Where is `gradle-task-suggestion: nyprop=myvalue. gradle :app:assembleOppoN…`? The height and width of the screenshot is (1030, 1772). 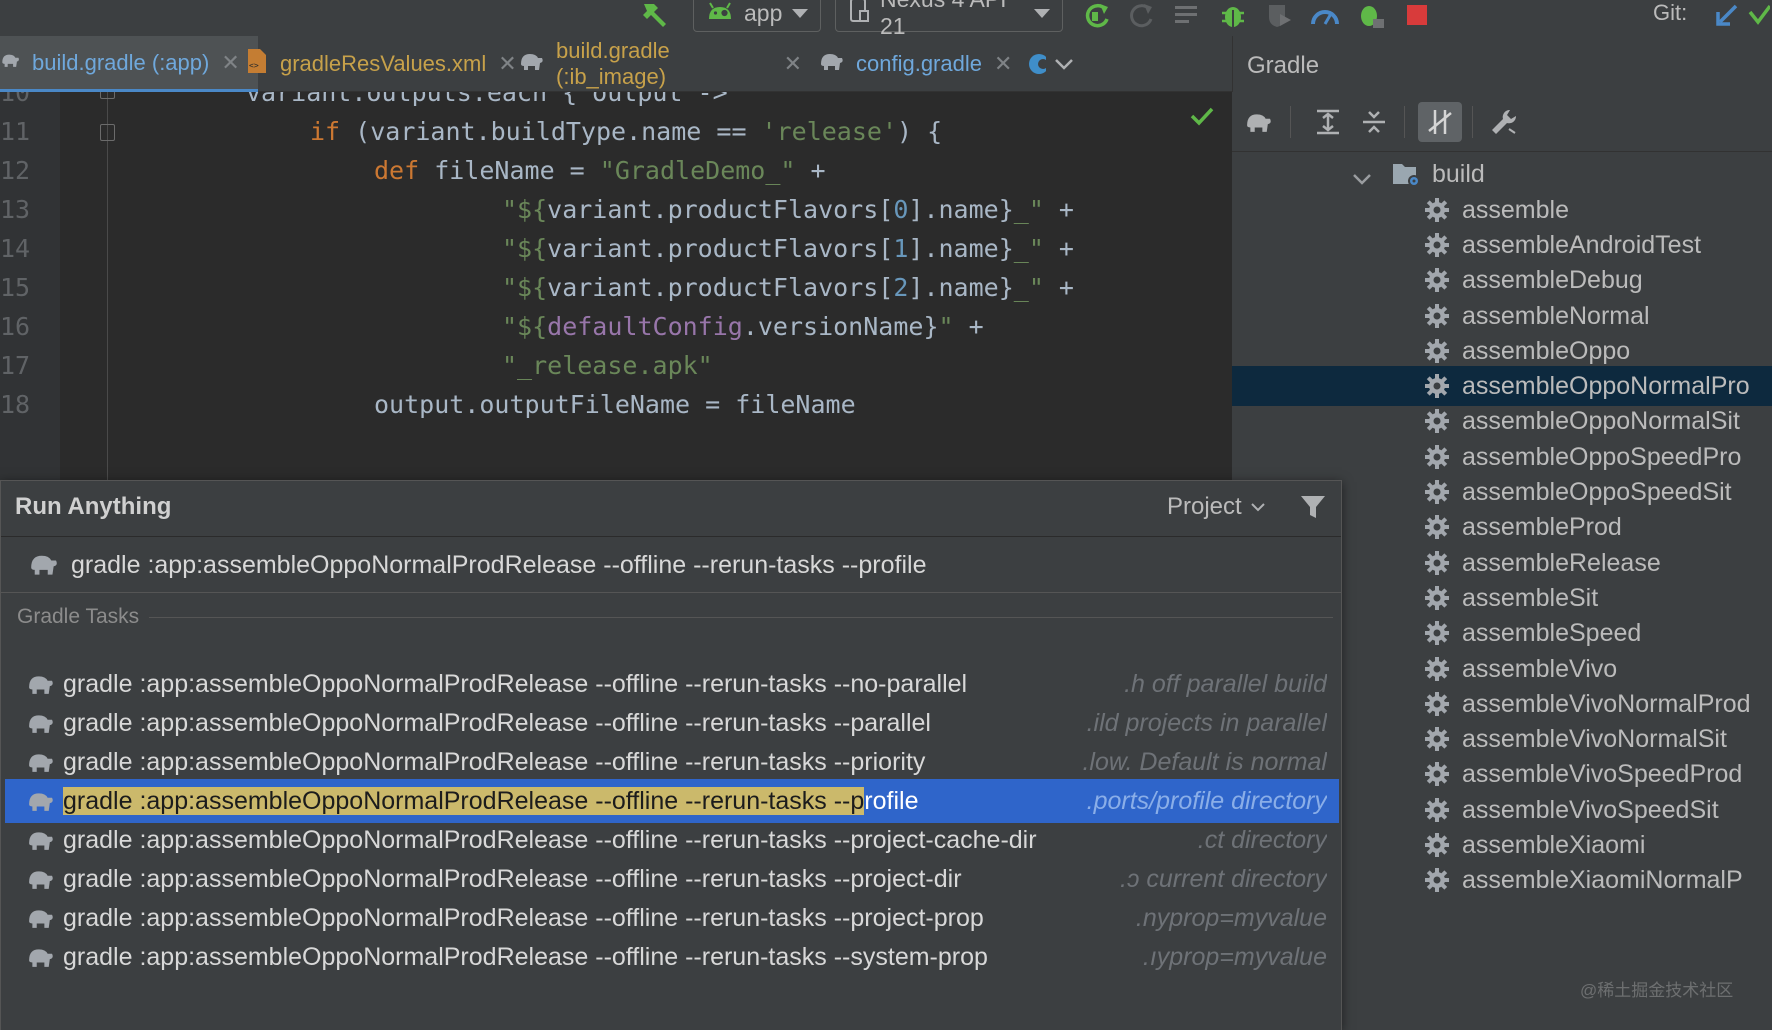 gradle-task-suggestion: nyprop=myvalue. gradle :app:assembleOppoN… is located at coordinates (672, 918).